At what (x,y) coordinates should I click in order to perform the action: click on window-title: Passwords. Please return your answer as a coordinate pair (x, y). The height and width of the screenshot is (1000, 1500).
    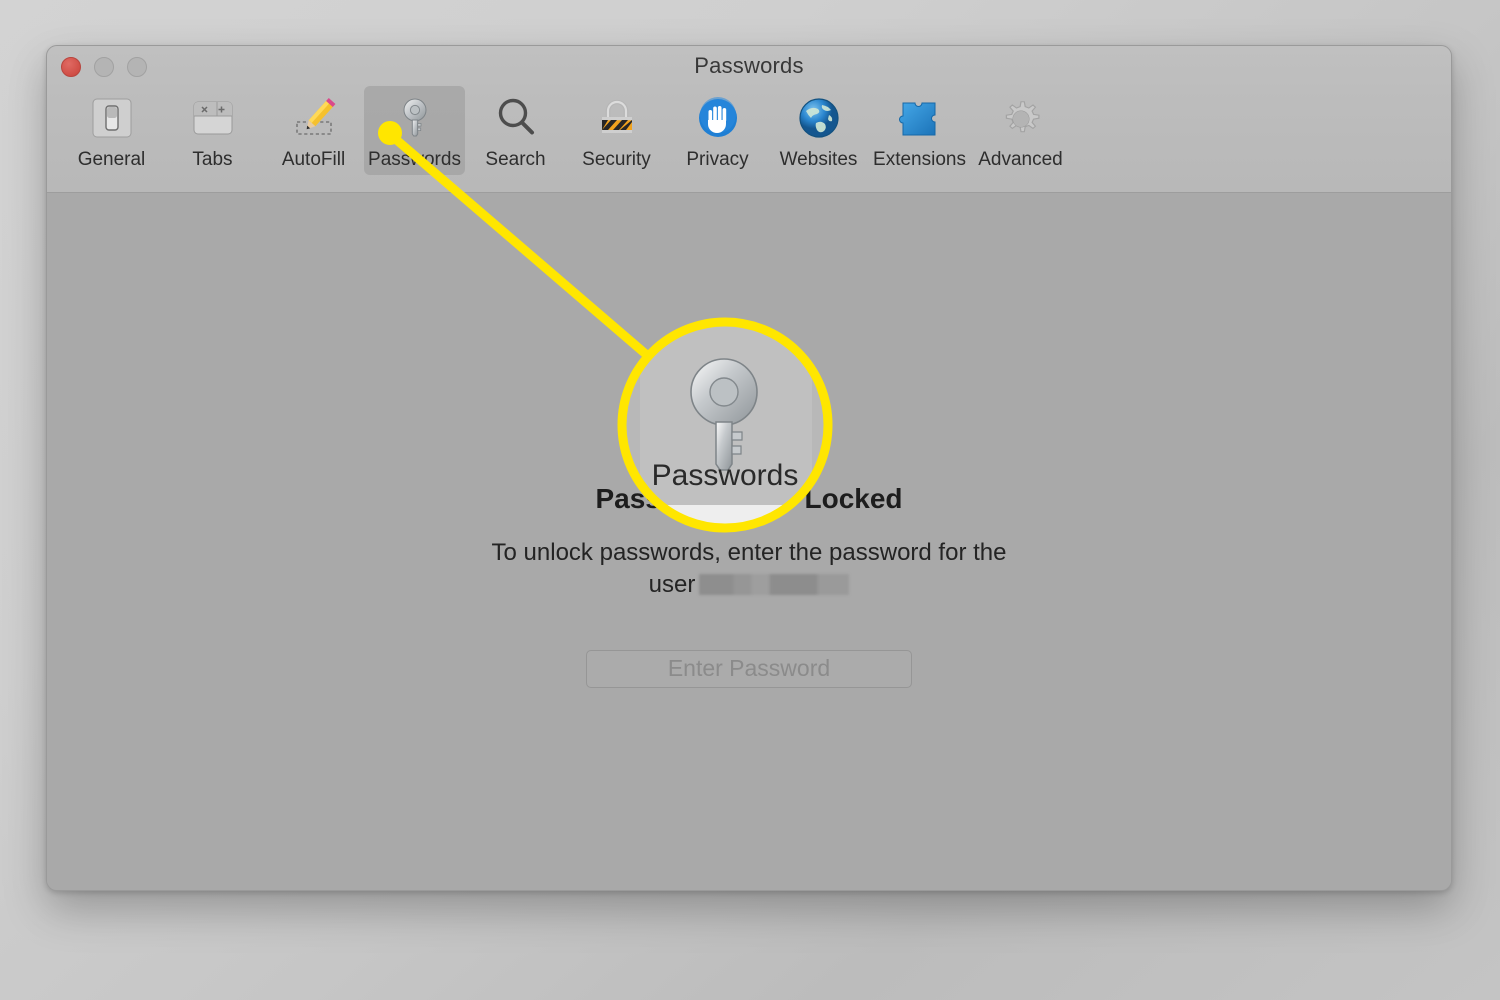
    Looking at the image, I should click on (749, 65).